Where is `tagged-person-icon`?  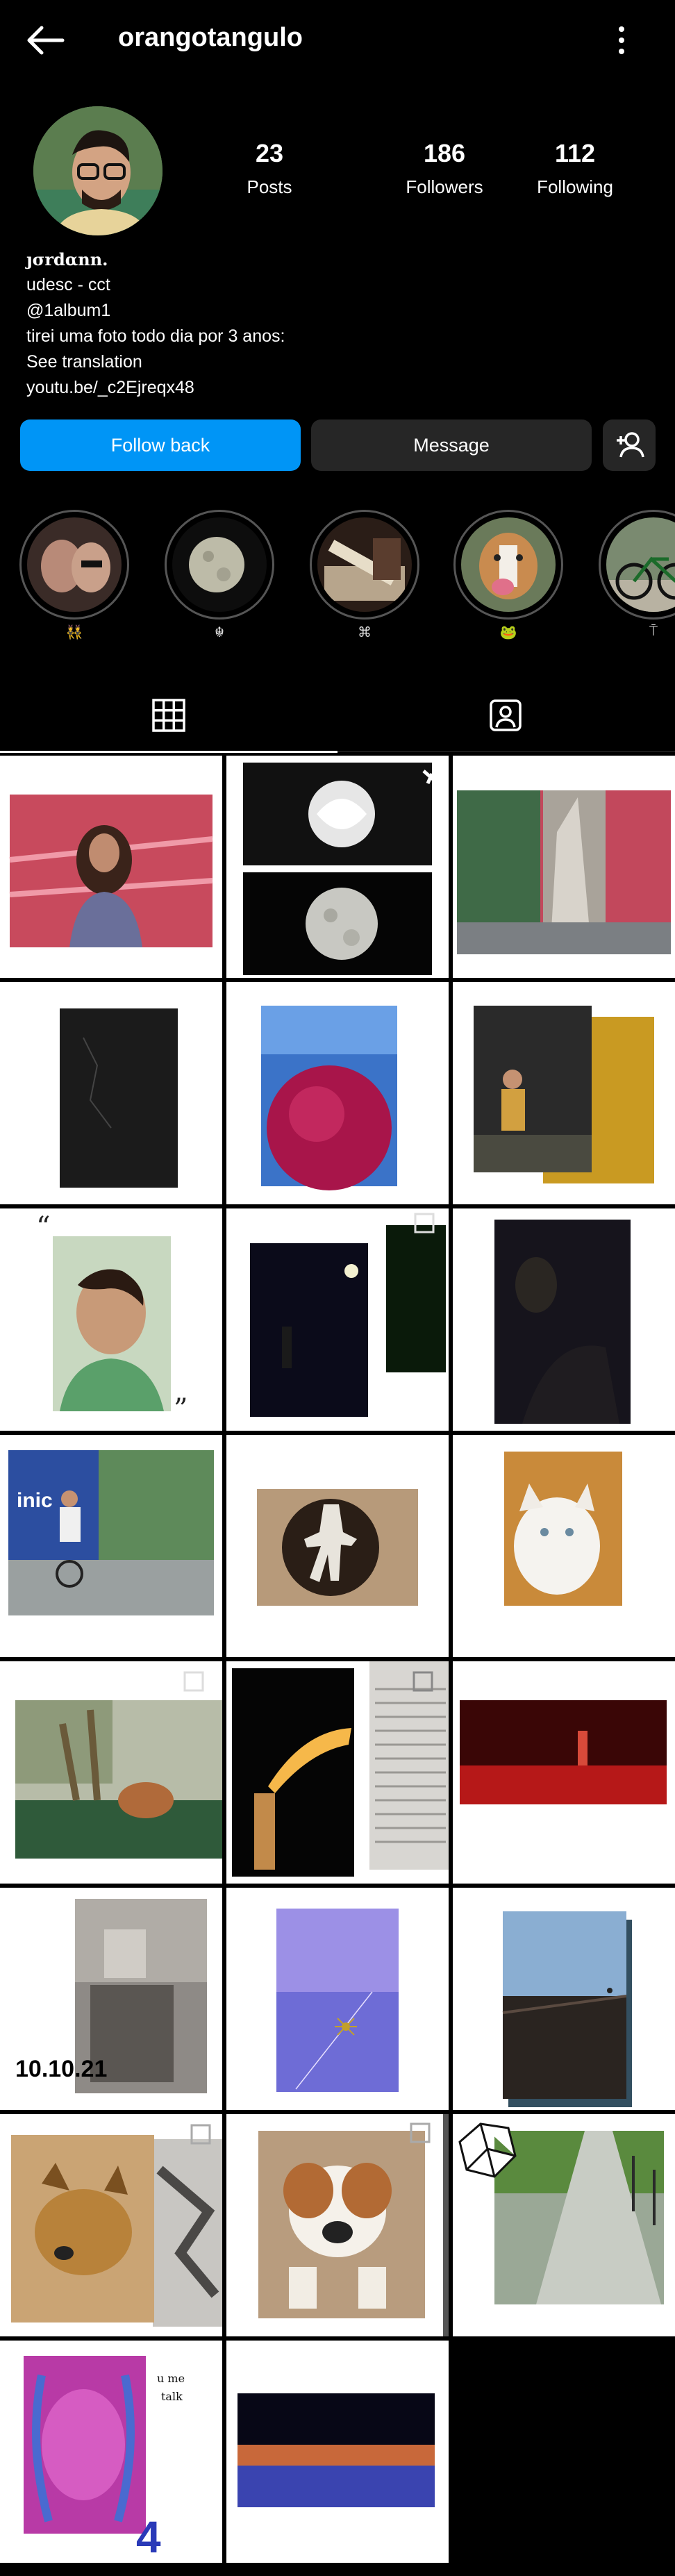
tagged-person-icon is located at coordinates (506, 715).